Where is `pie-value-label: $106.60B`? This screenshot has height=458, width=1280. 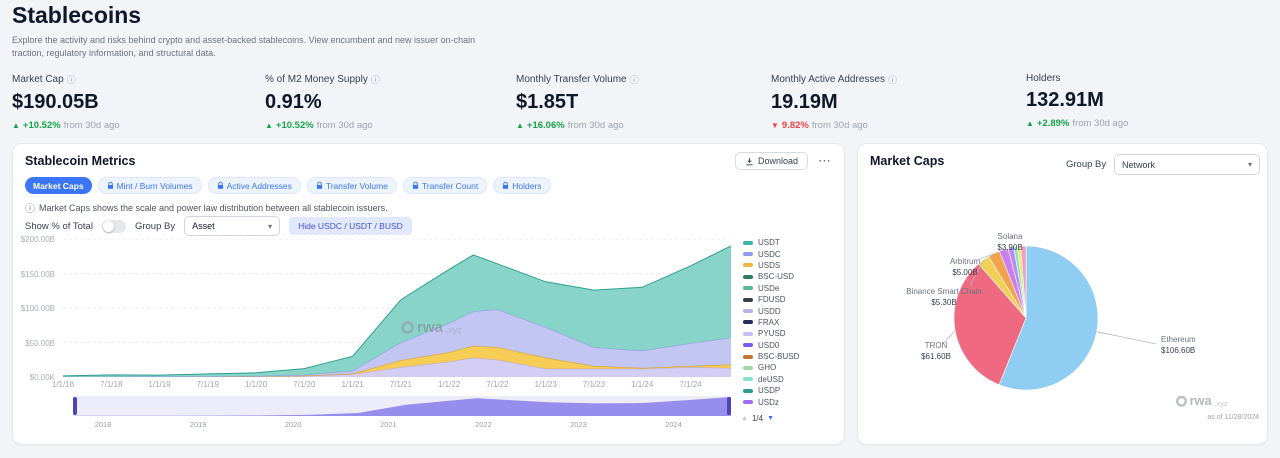
pie-value-label: $106.60B is located at coordinates (1178, 350).